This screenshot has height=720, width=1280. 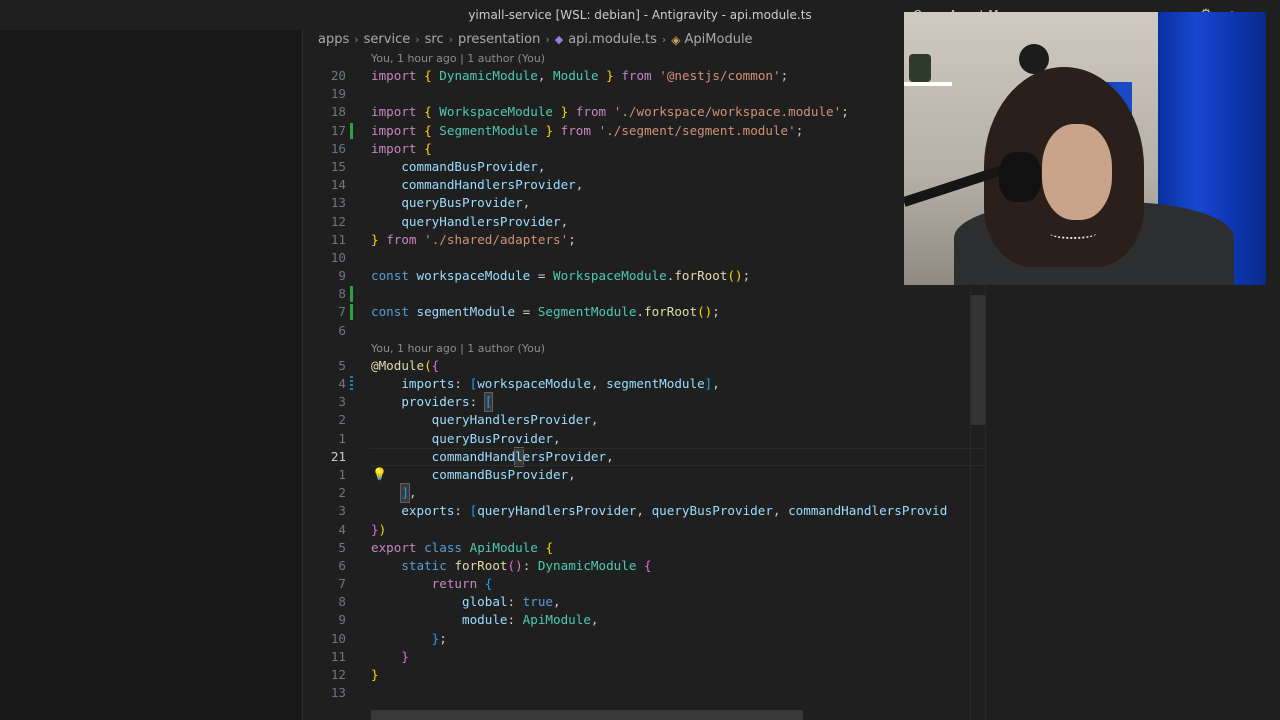 I want to click on line-number: 19, so click(x=338, y=94).